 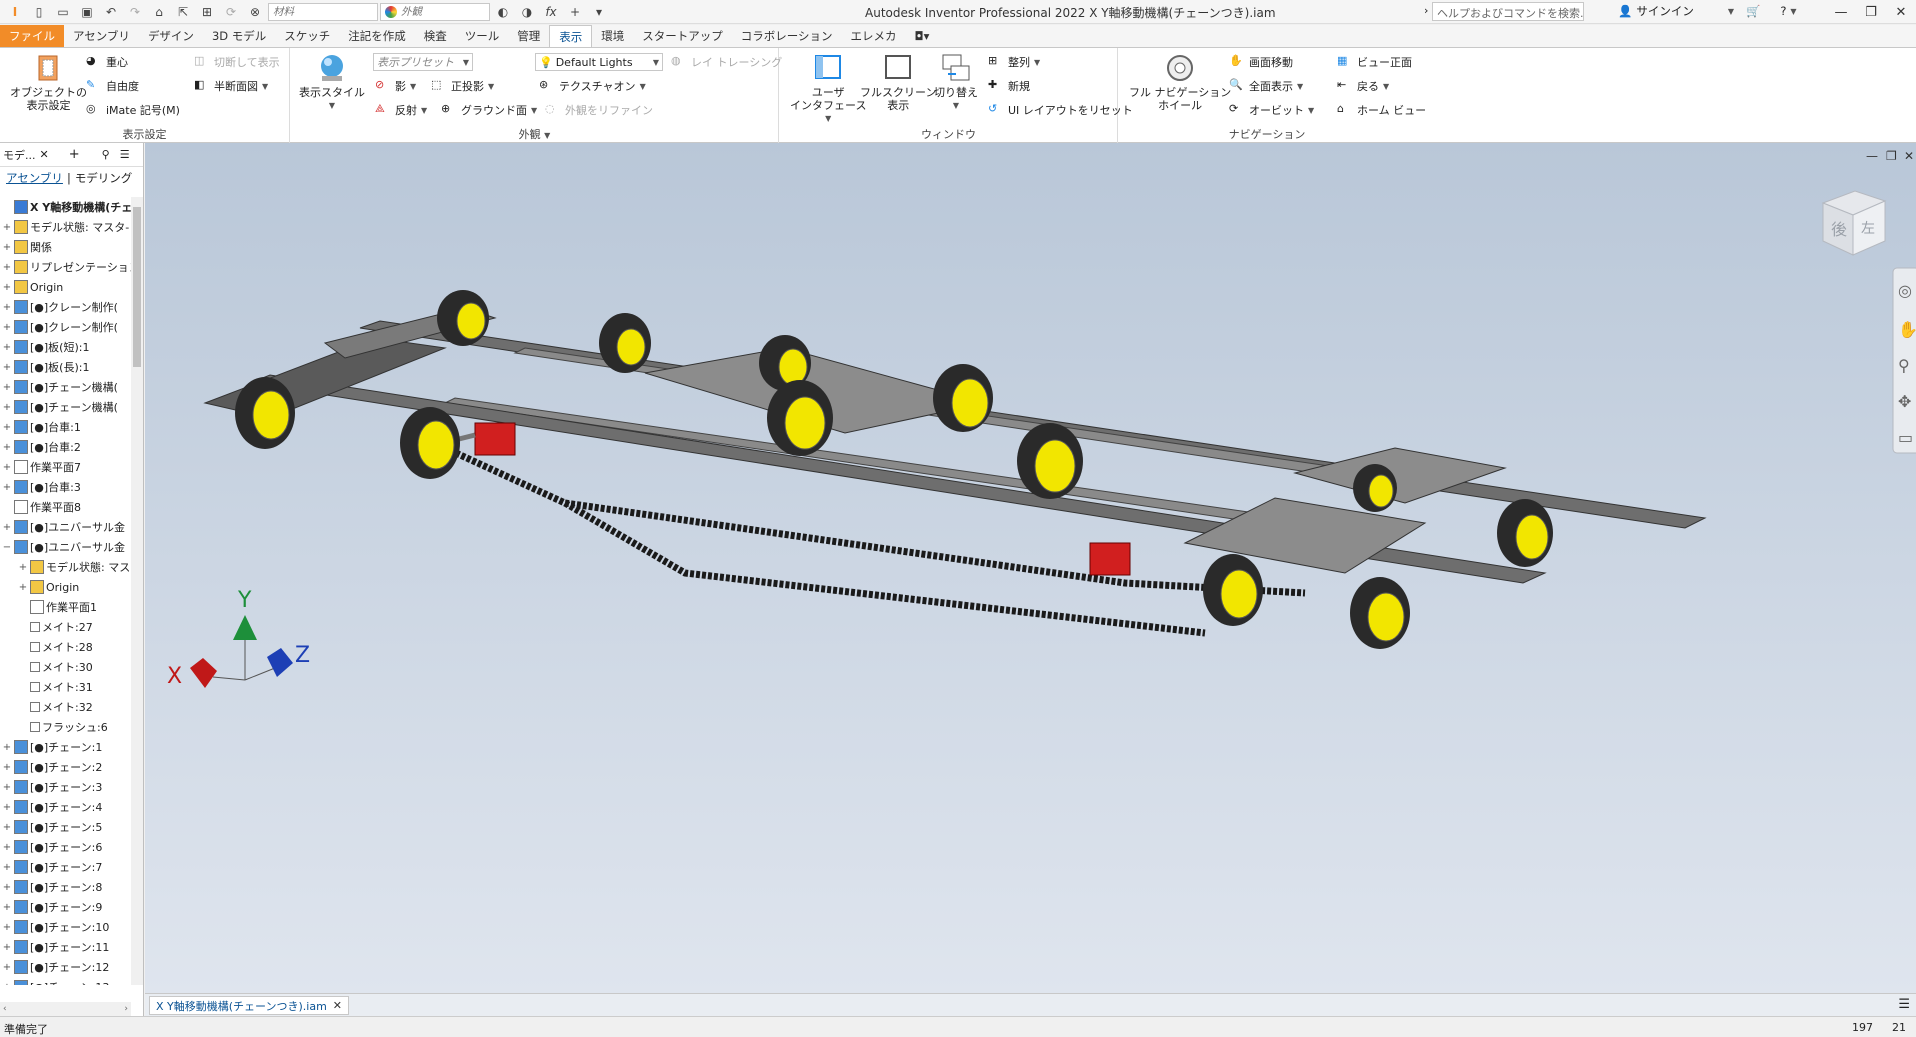 I want to click on appearance-group-label: 外観 ▼, so click(x=534, y=134).